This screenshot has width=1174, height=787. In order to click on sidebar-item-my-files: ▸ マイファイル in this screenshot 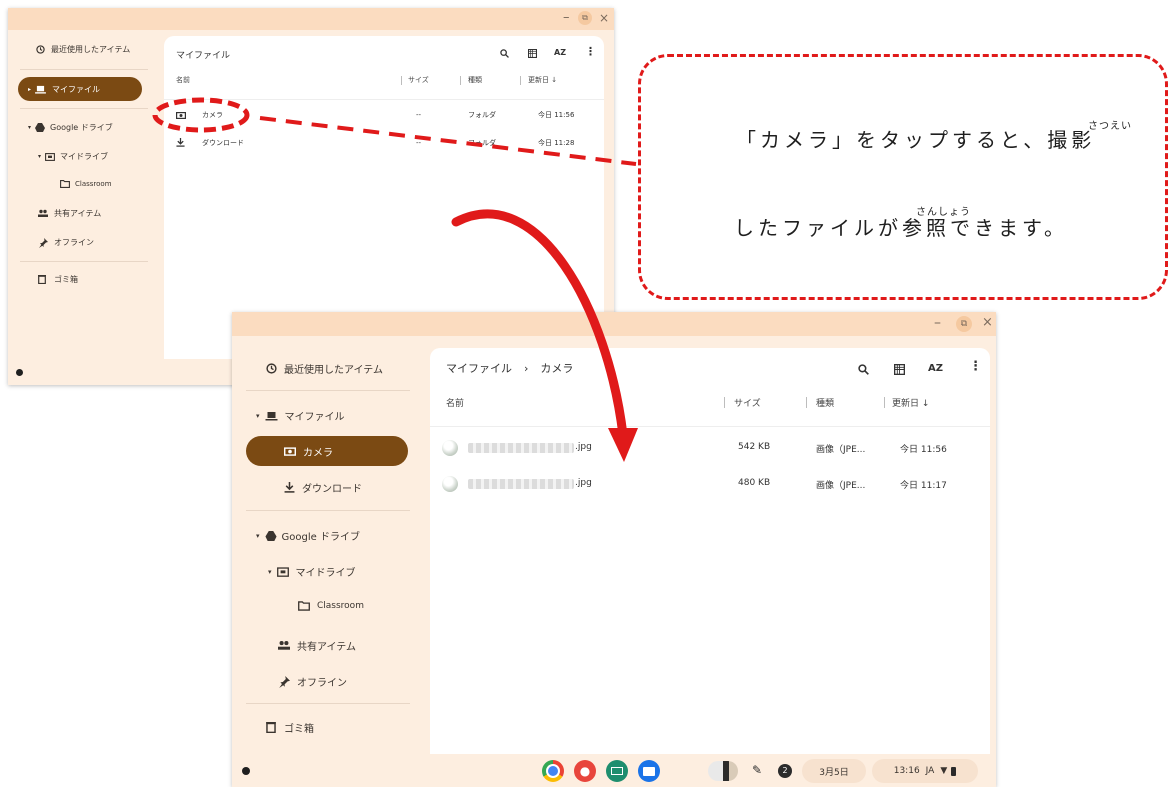, I will do `click(80, 89)`.